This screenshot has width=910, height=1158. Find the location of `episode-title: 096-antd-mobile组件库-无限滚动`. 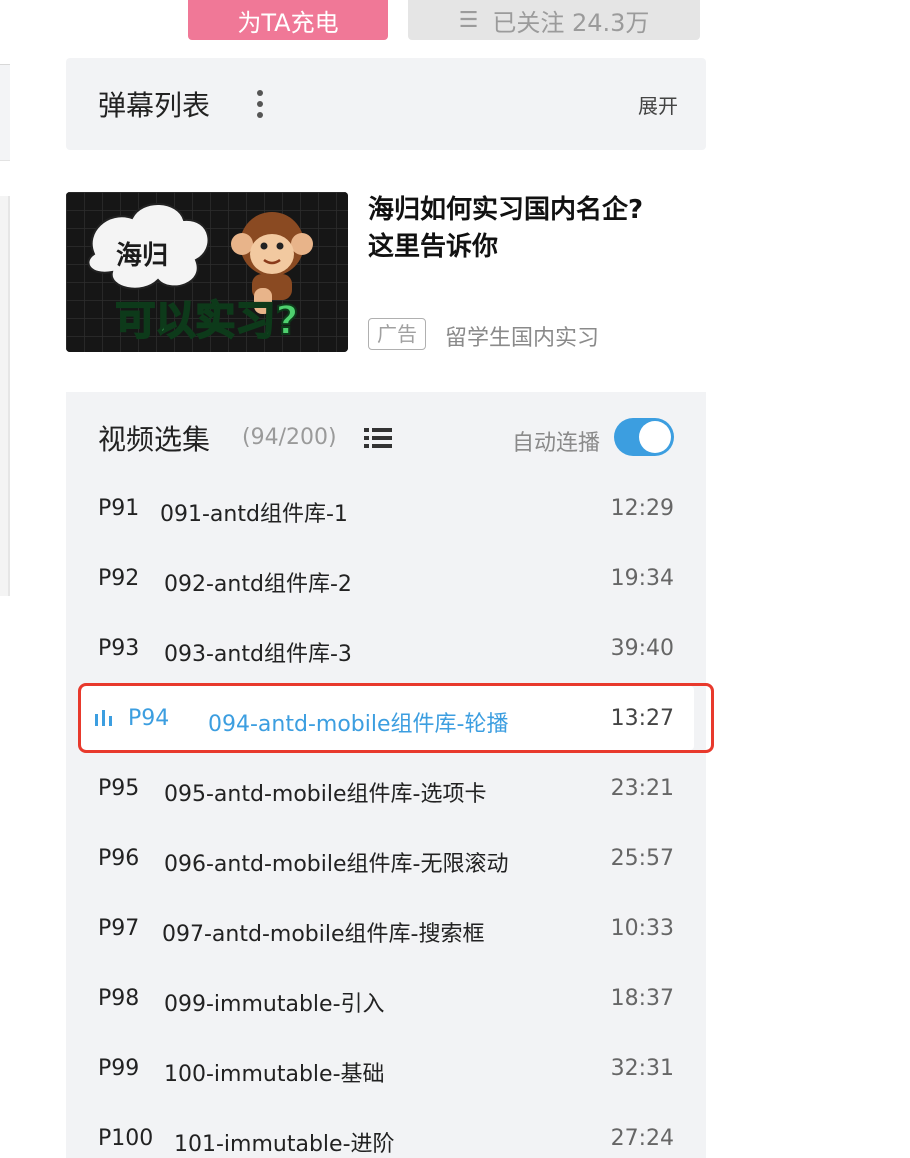

episode-title: 096-antd-mobile组件库-无限滚动 is located at coordinates (336, 864).